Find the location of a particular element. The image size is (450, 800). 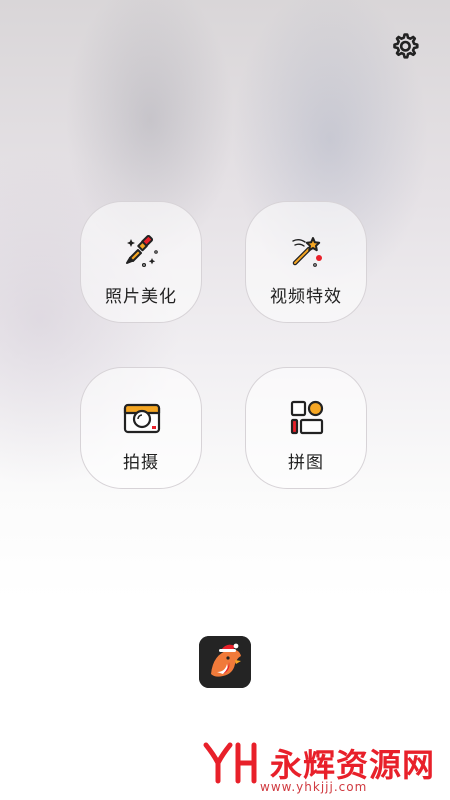

gear-icon is located at coordinates (406, 46).